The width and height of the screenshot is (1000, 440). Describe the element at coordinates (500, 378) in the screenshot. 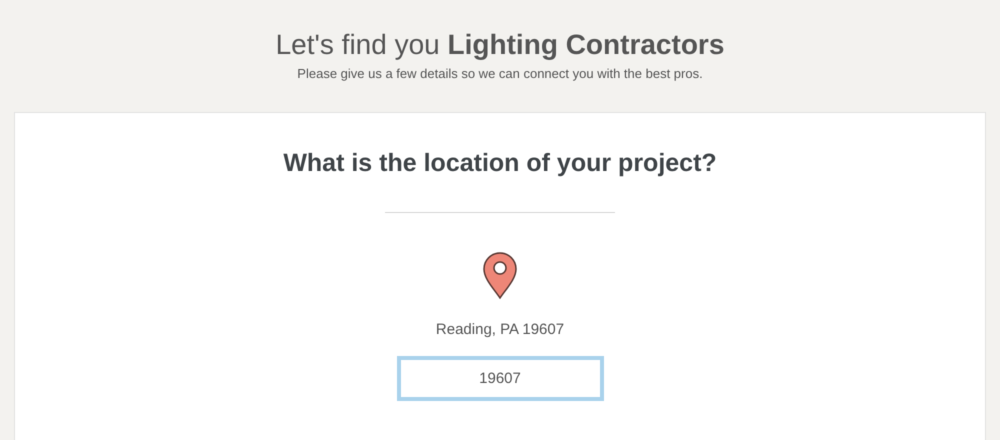

I see `zip-input-field: 19607` at that location.